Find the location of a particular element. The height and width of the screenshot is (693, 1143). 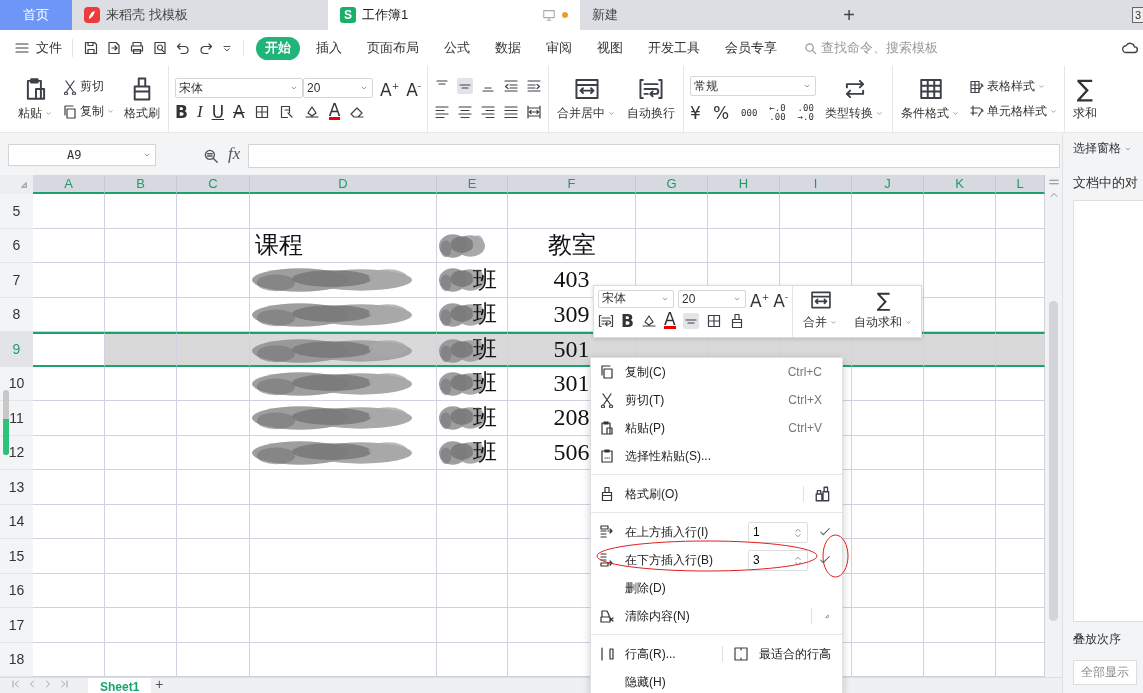

unsaved-dot-icon is located at coordinates (565, 15).